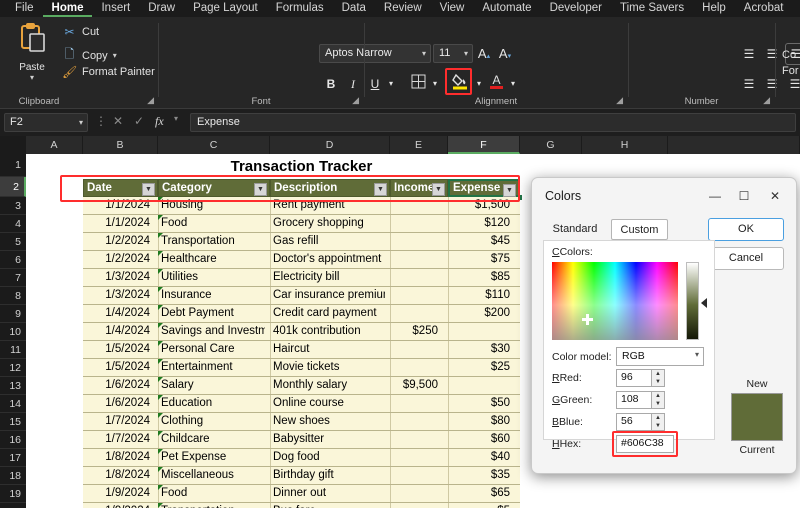  Describe the element at coordinates (211, 367) in the screenshot. I see `cell-category: Entertainment` at that location.